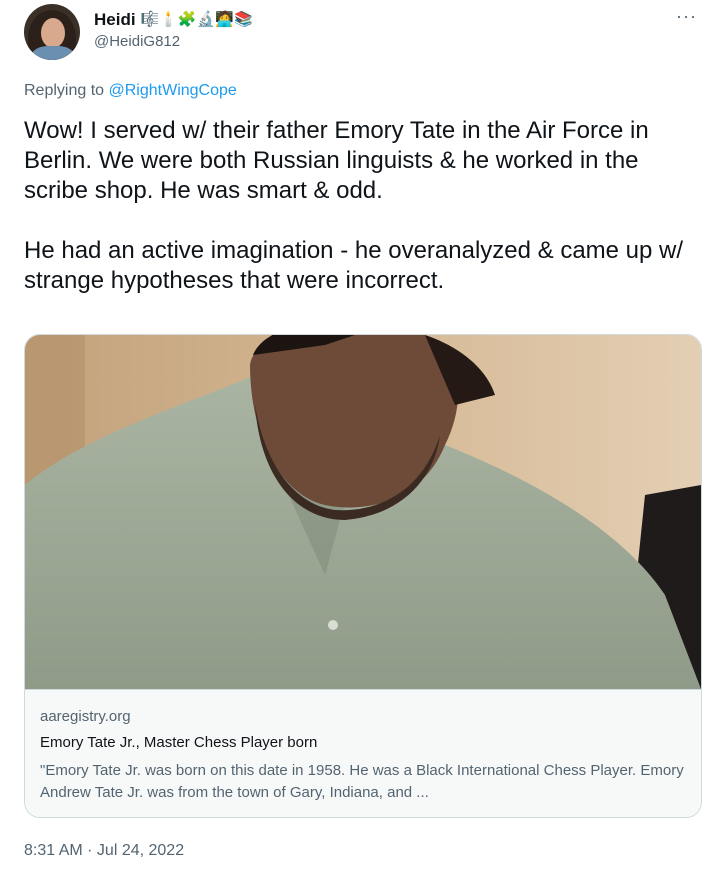 This screenshot has height=878, width=720. I want to click on replying-to-label: Replying to, so click(64, 90).